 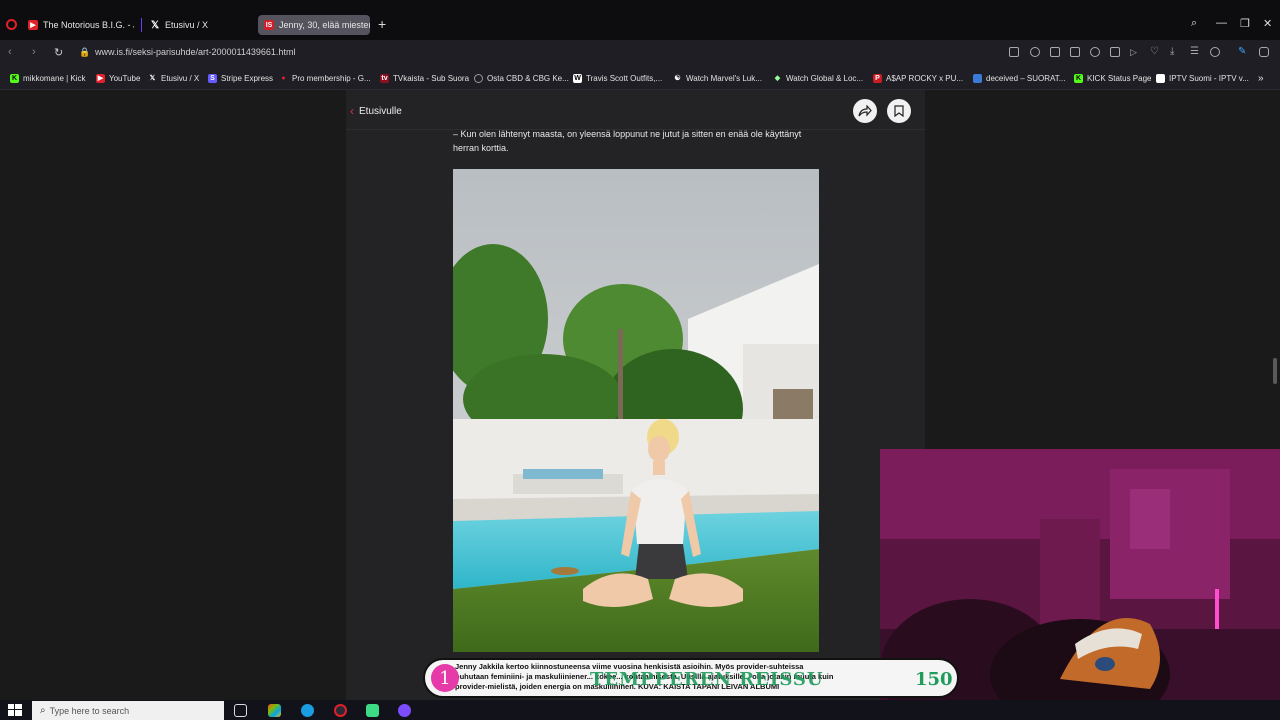 I want to click on tab-label: Jenny, 30, elää miesten ra, so click(x=324, y=25).